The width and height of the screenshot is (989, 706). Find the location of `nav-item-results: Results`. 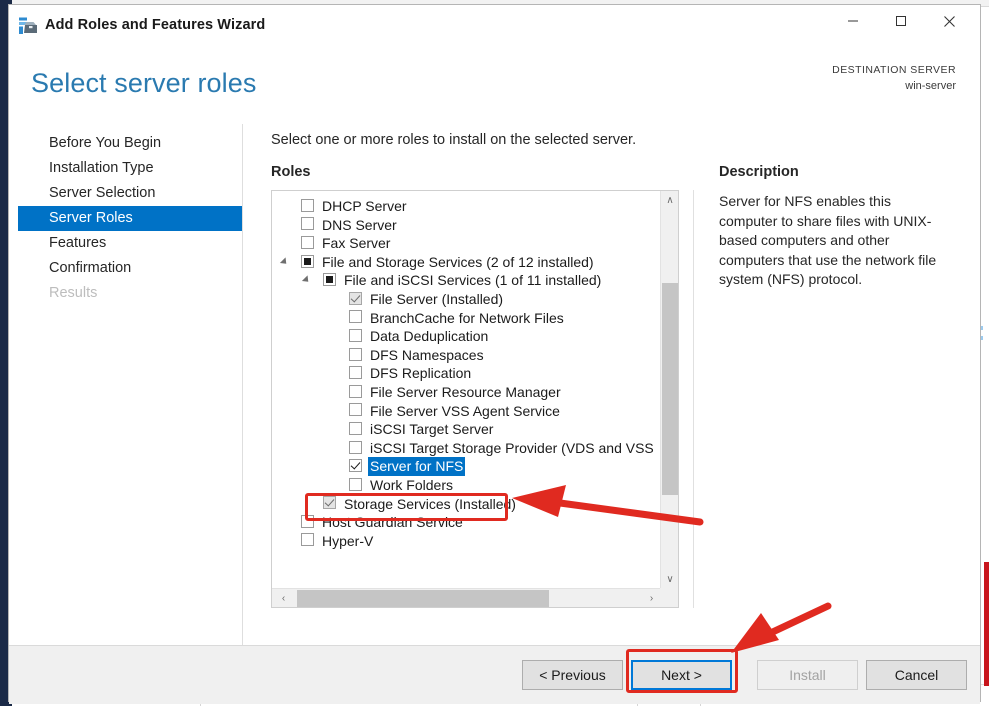

nav-item-results: Results is located at coordinates (73, 293).